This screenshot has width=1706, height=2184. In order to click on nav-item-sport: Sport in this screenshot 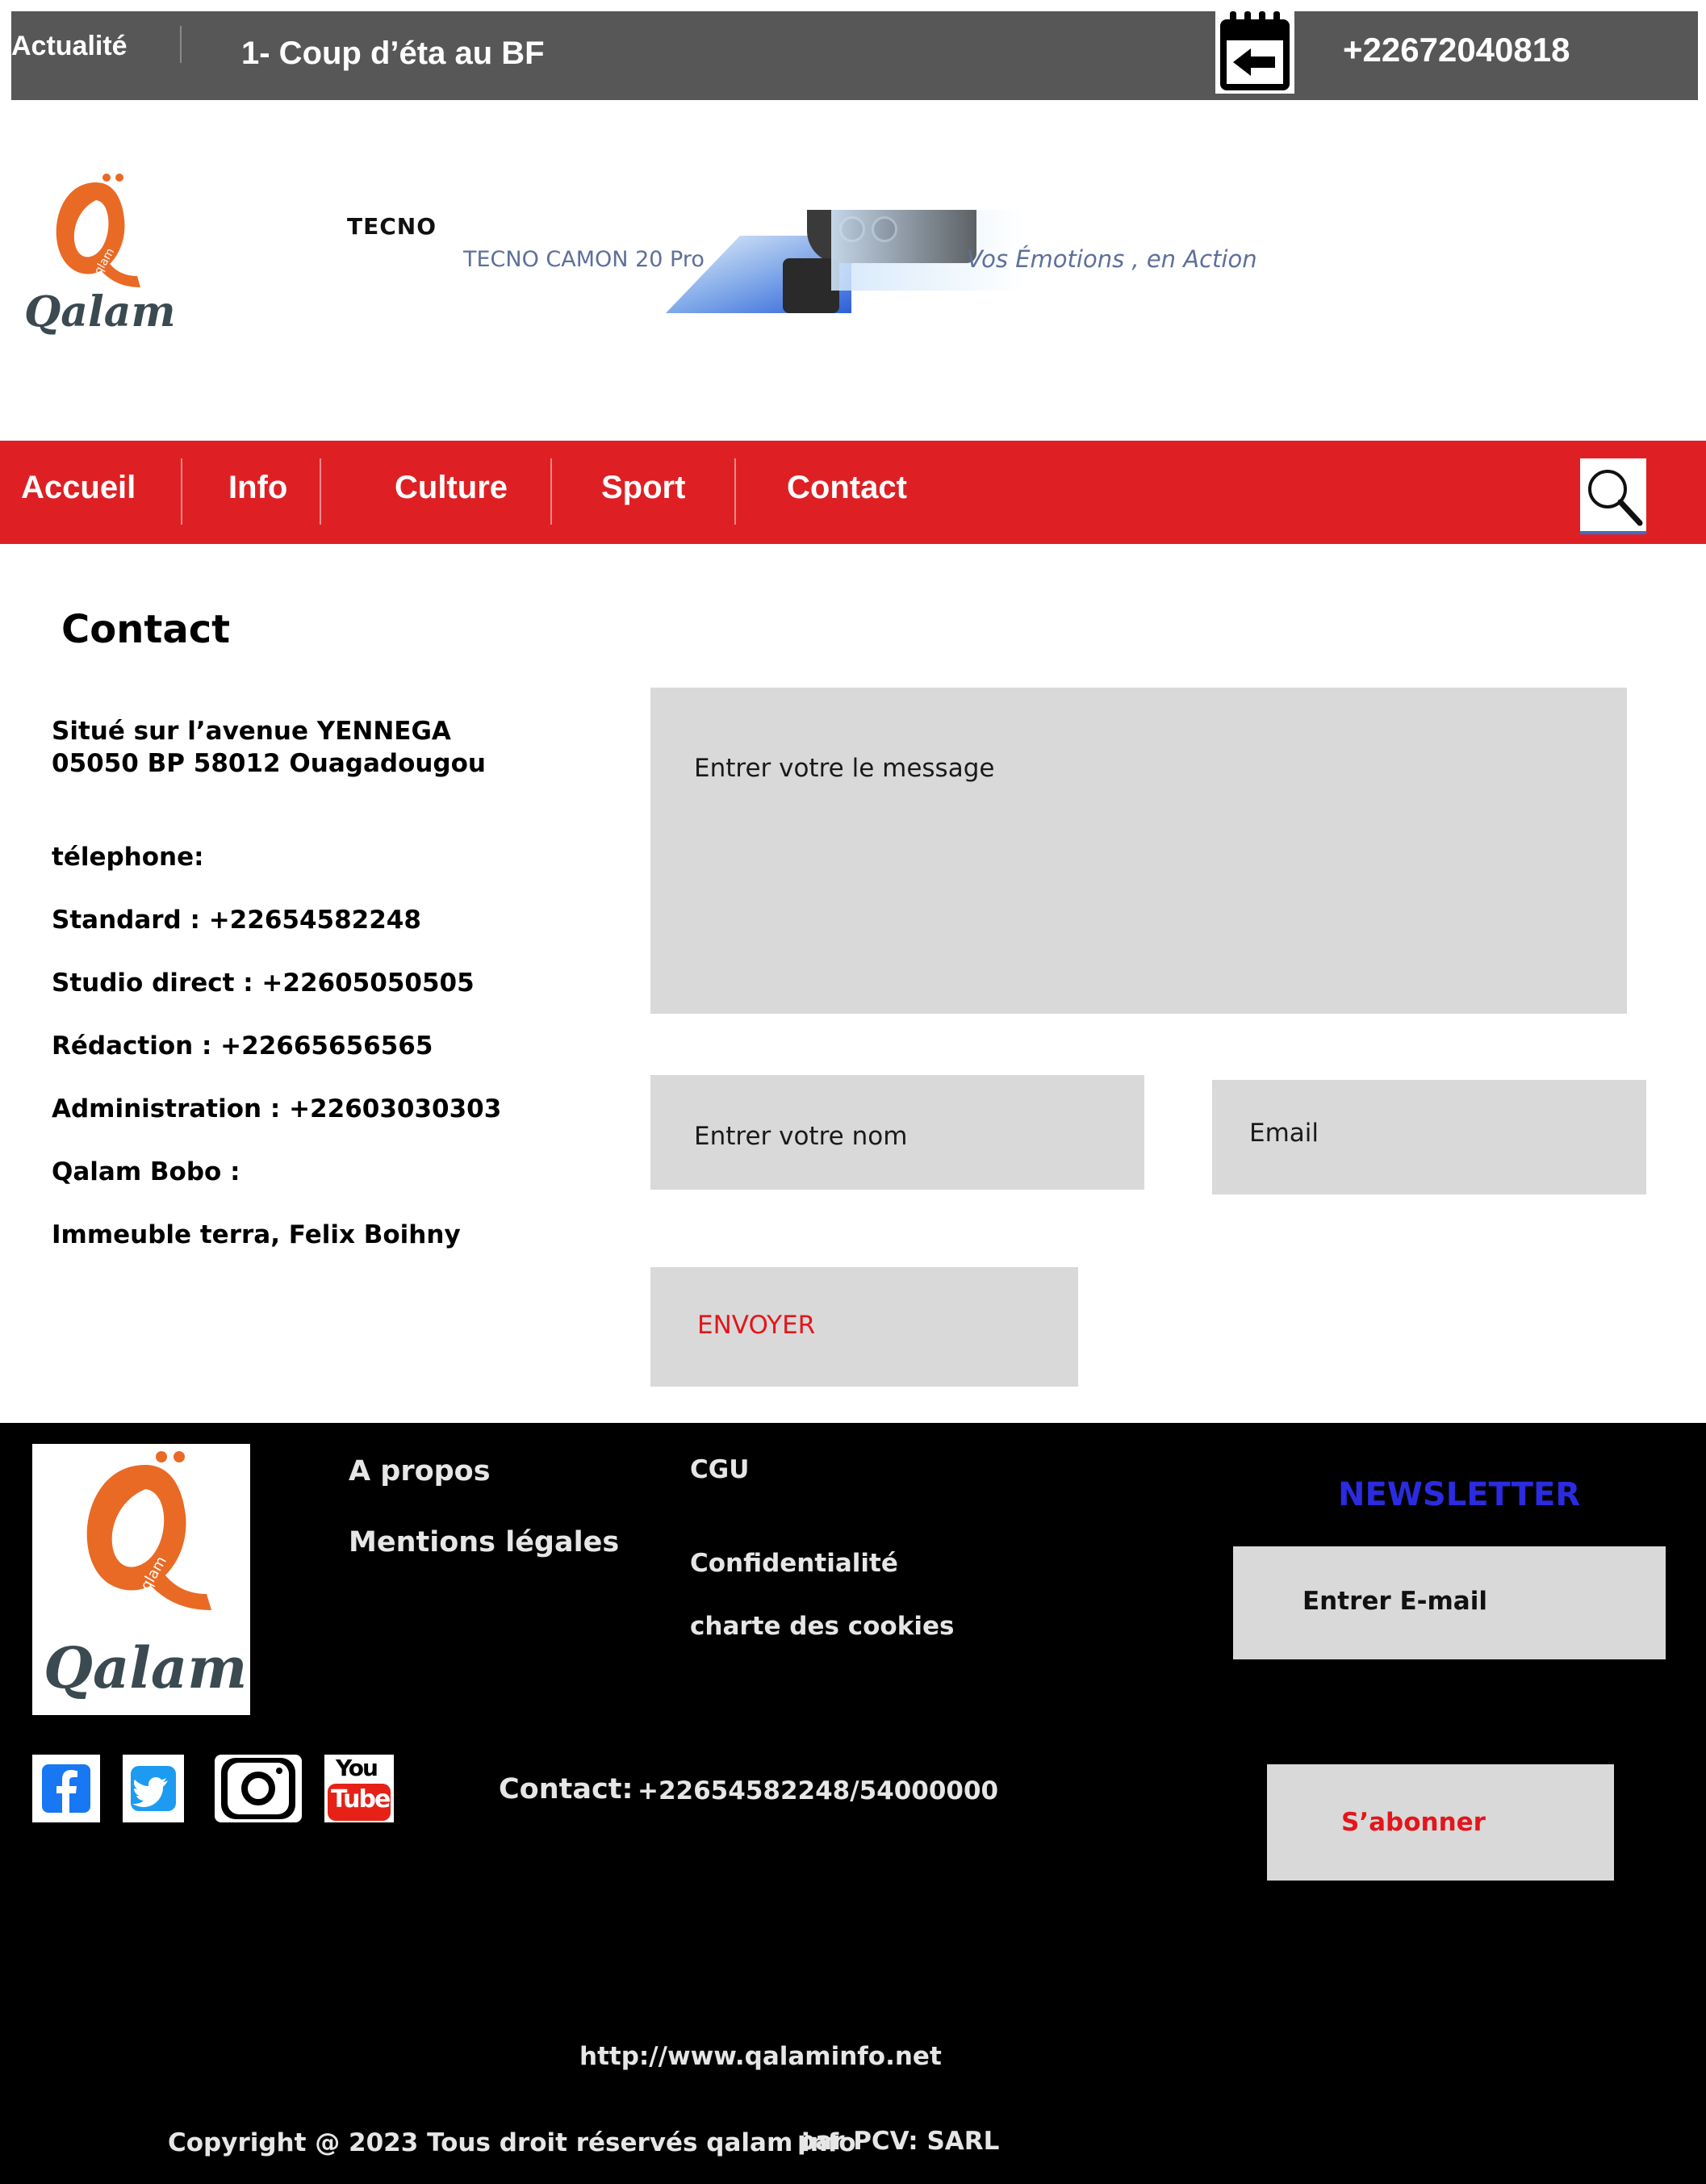, I will do `click(643, 488)`.